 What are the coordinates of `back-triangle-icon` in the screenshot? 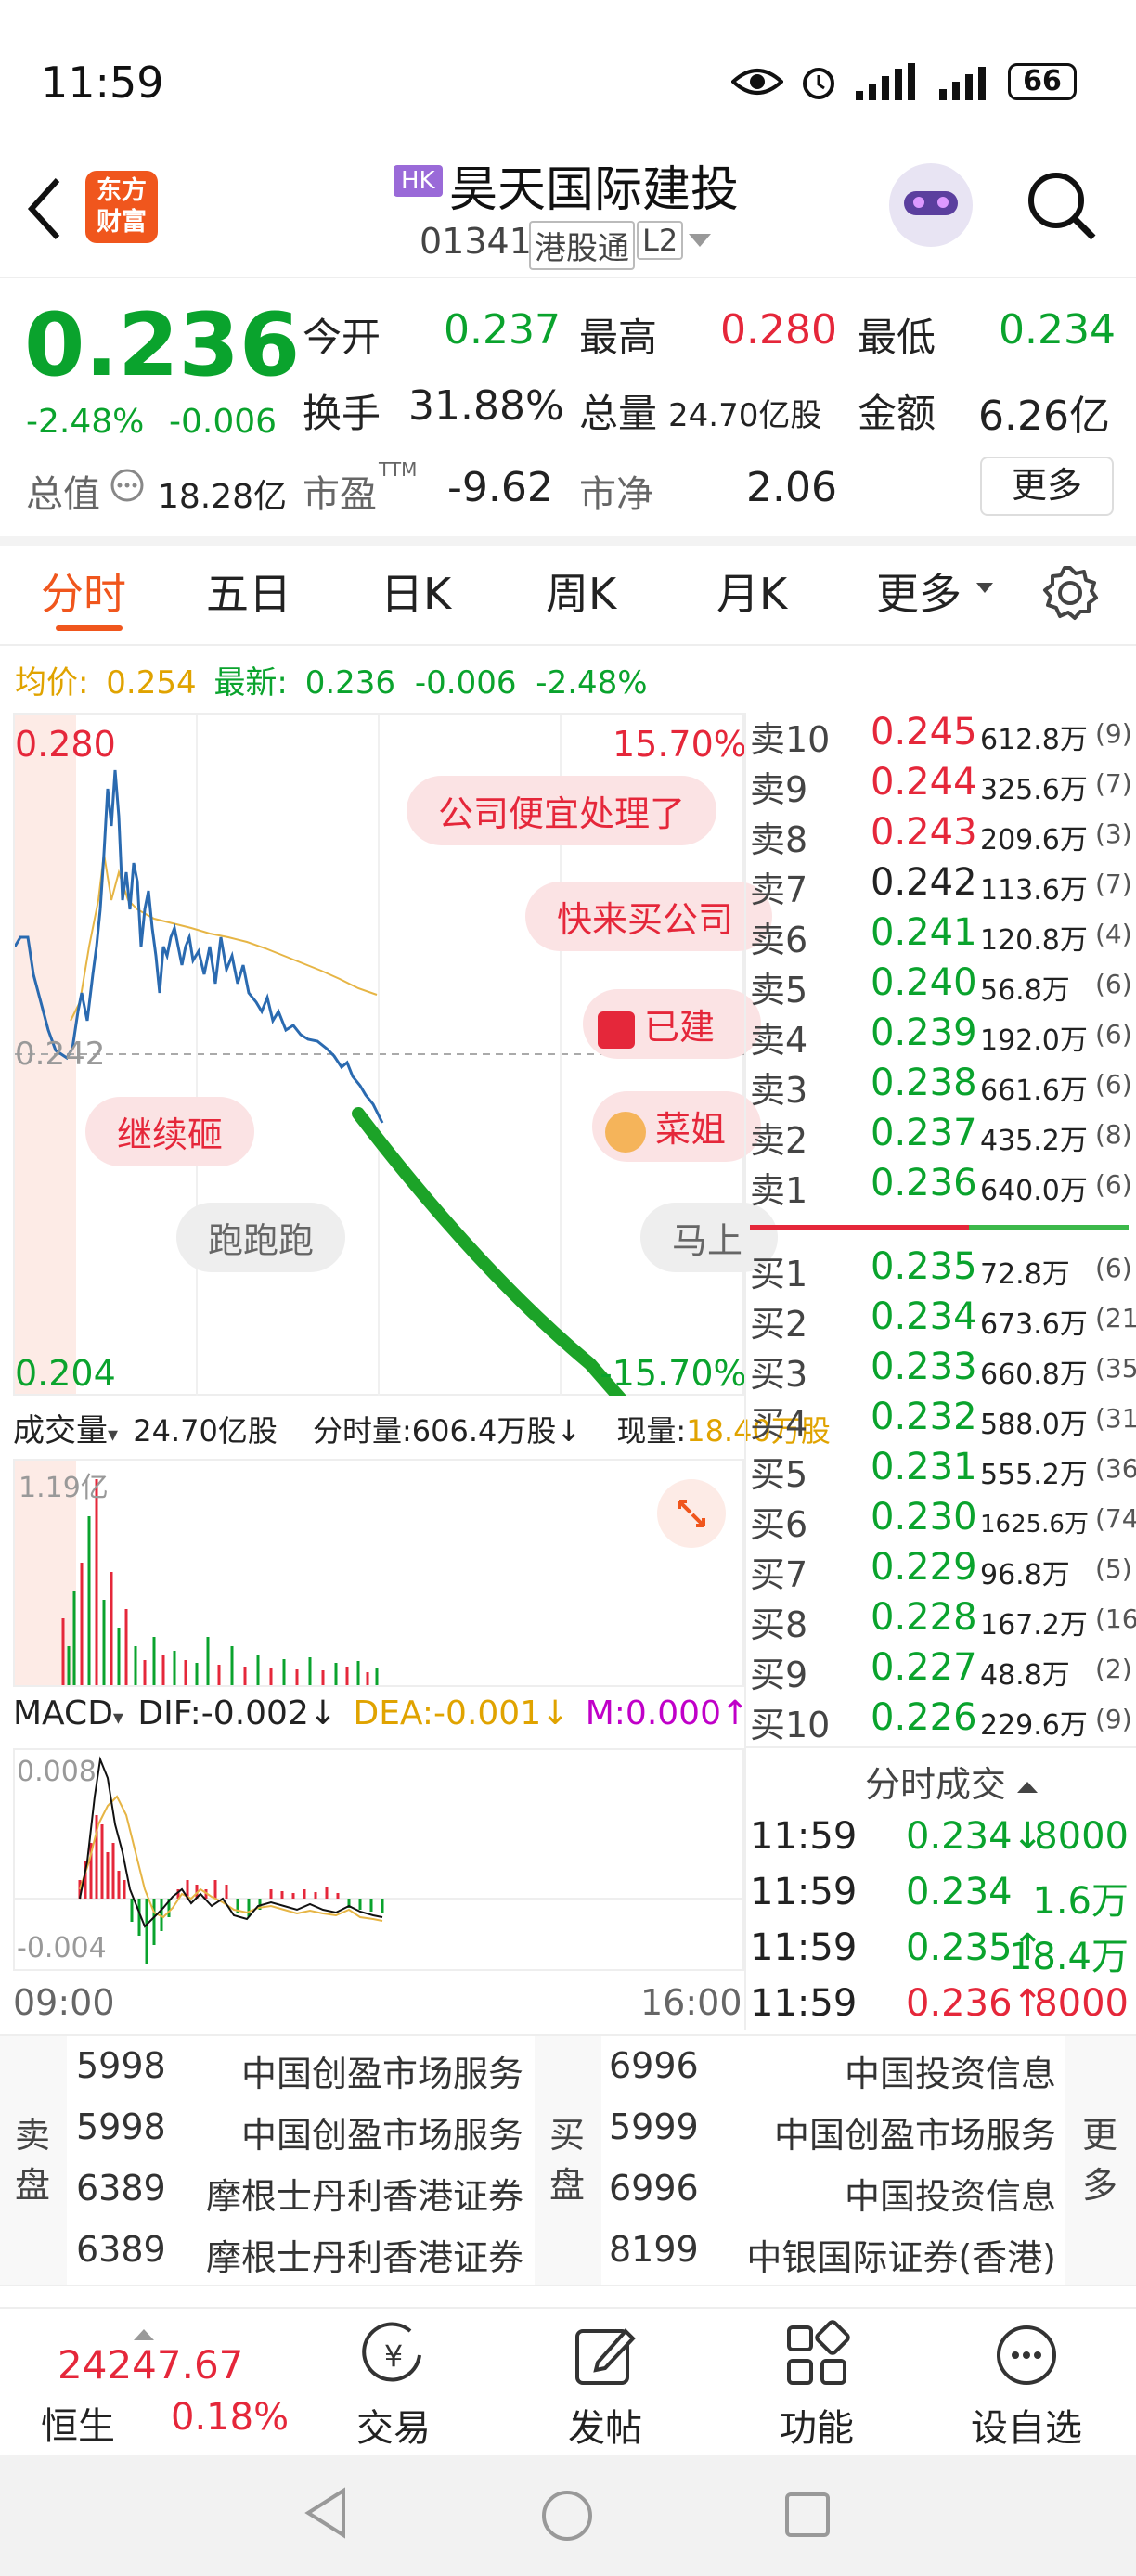 It's located at (326, 2513).